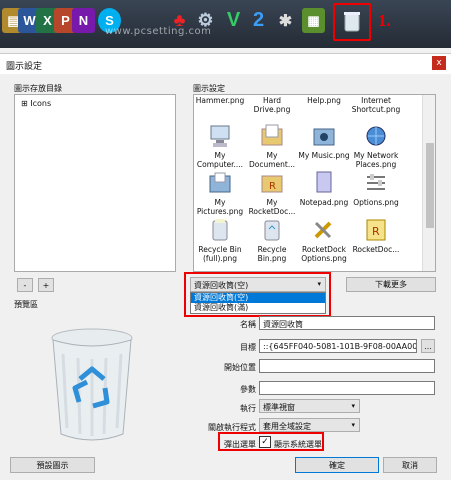  Describe the element at coordinates (347, 323) in the screenshot. I see `name-field: 資源回收筒` at that location.